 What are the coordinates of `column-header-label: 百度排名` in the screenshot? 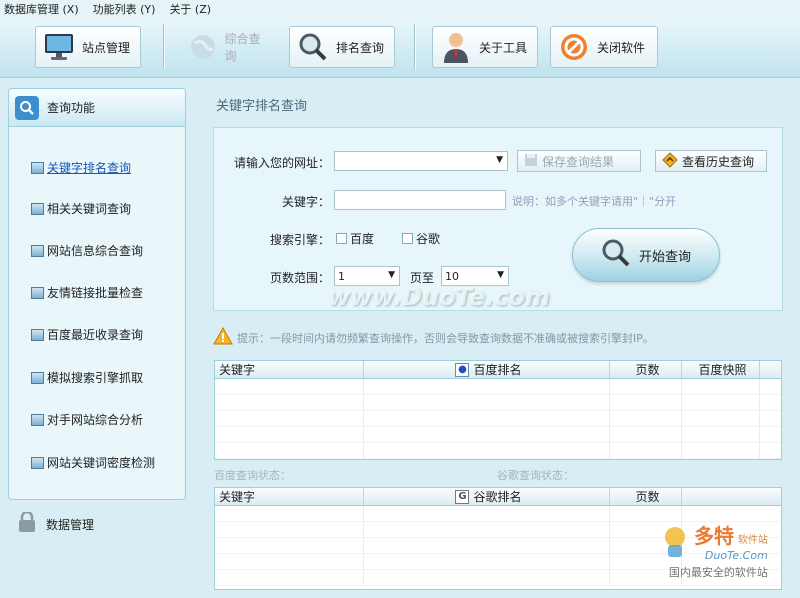 It's located at (497, 370).